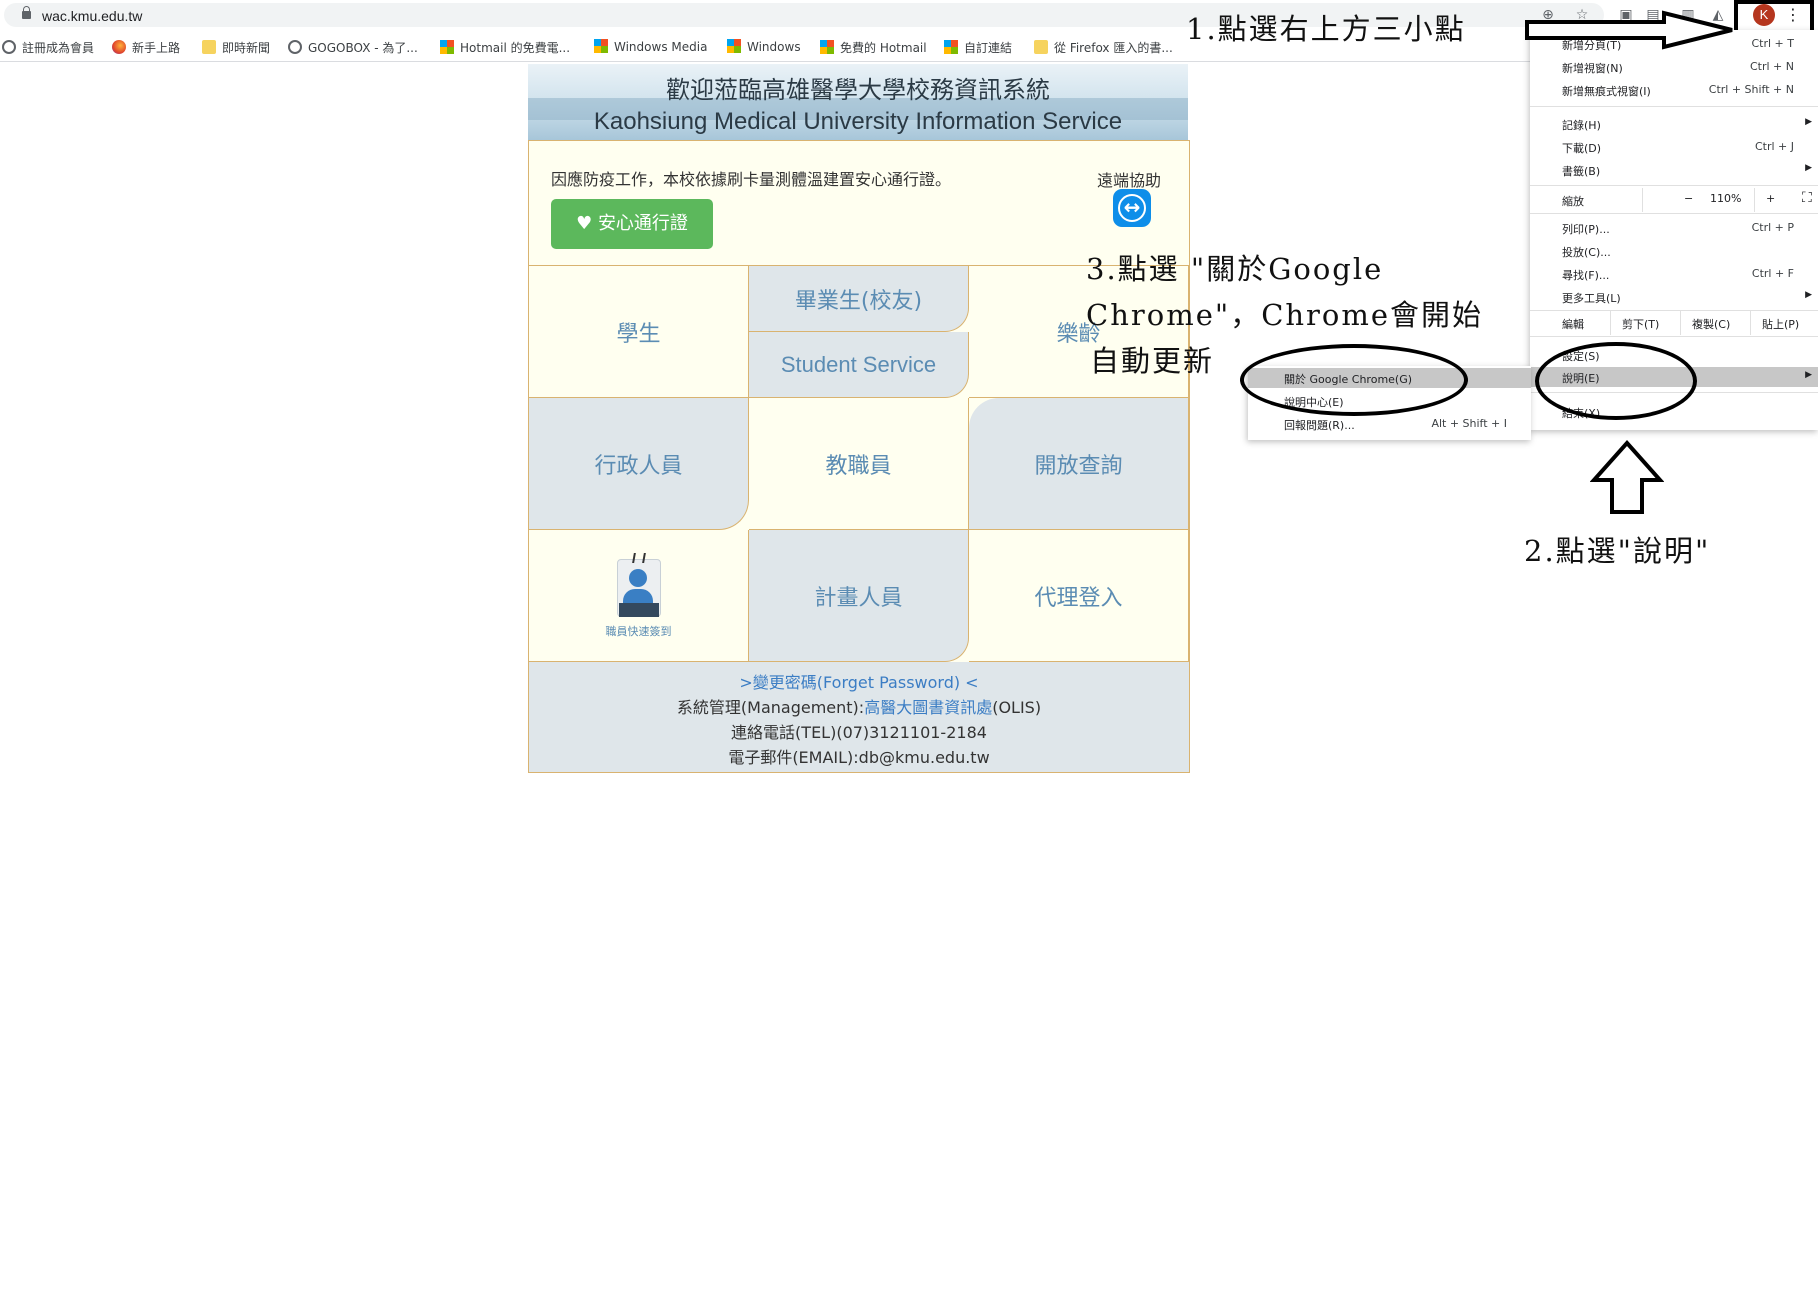  I want to click on annotation-ellipse-help, so click(1616, 381).